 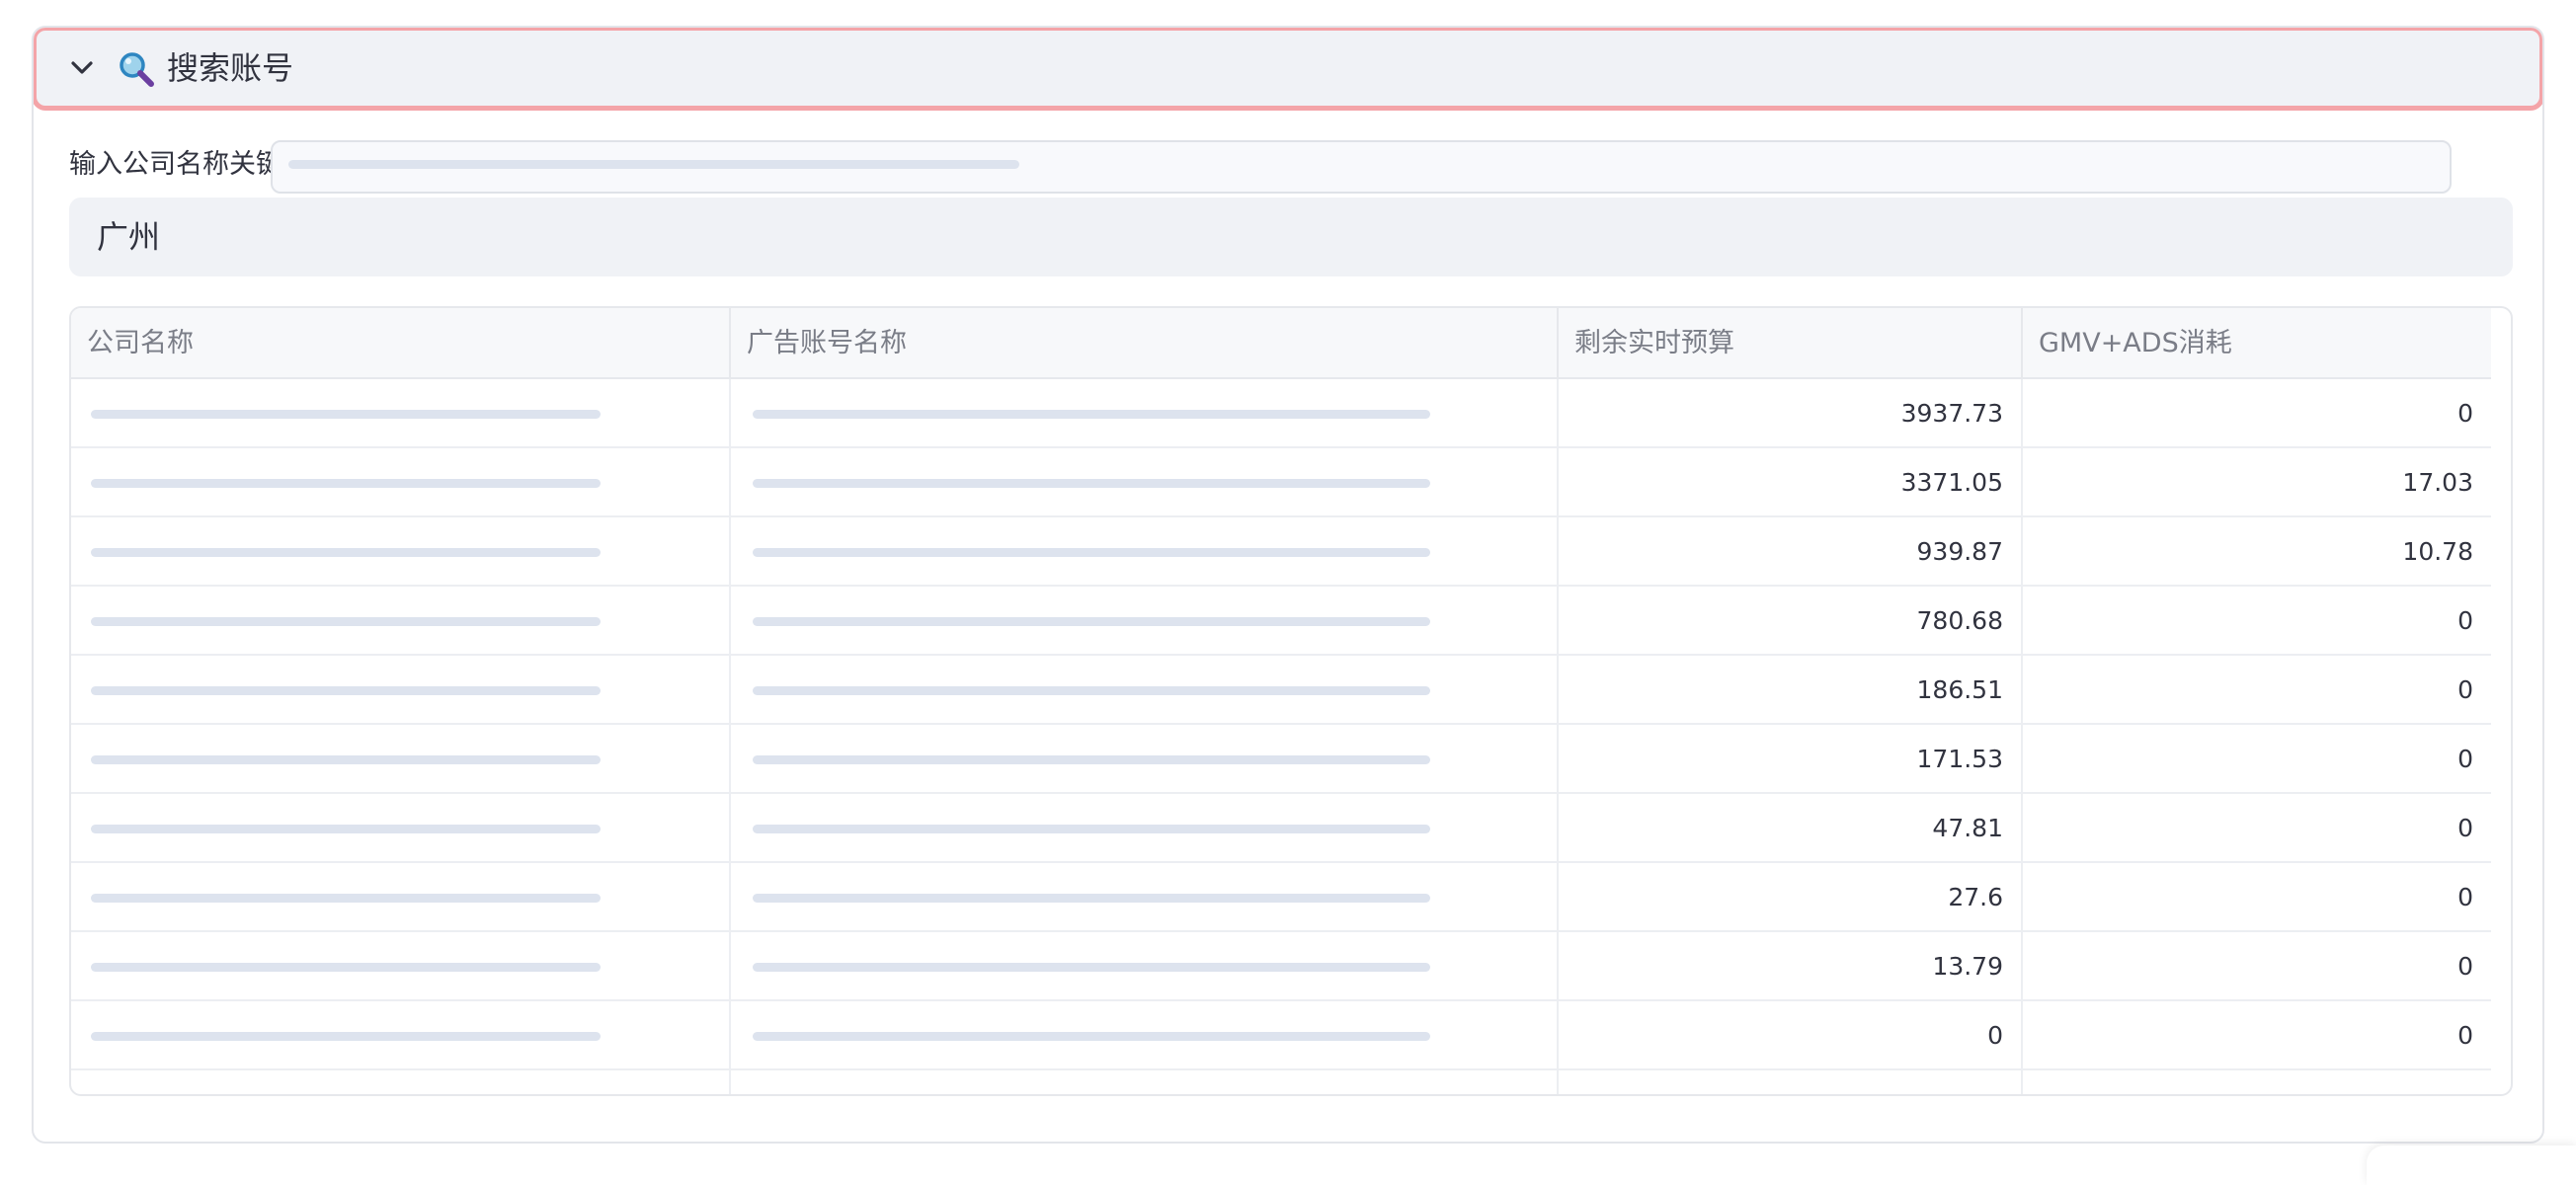 I want to click on table-row: 13.79 0, so click(x=1281, y=967).